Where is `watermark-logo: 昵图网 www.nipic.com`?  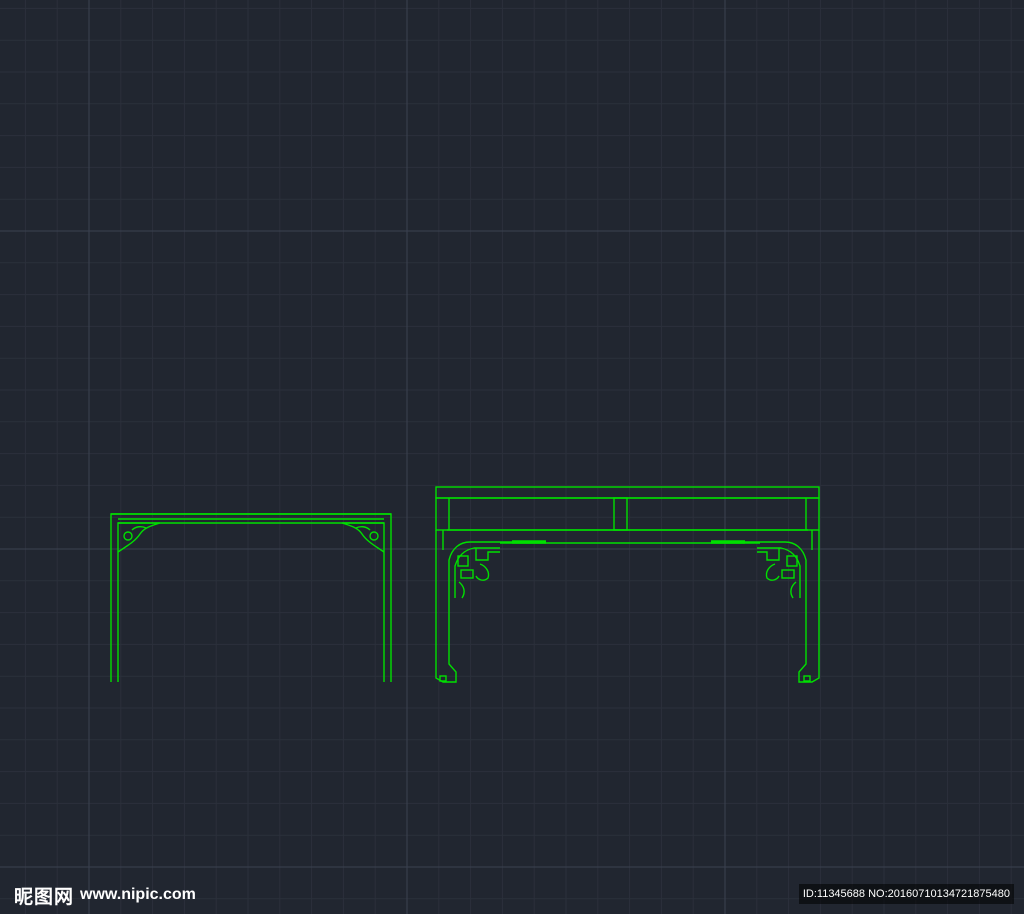
watermark-logo: 昵图网 www.nipic.com is located at coordinates (105, 895).